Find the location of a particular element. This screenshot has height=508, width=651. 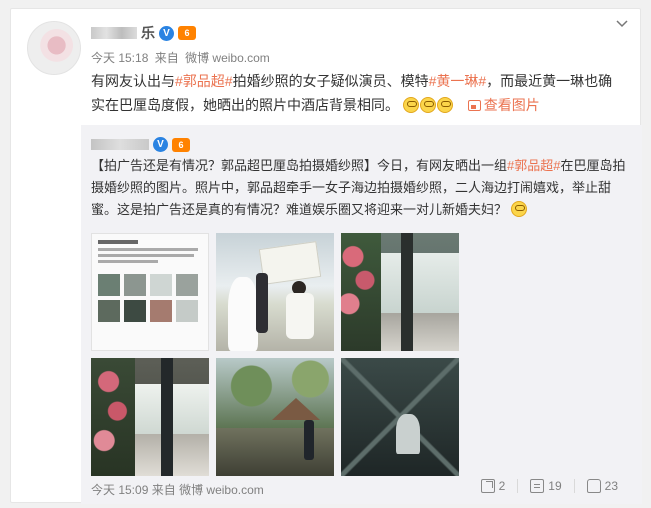

comment-icon is located at coordinates (537, 486).